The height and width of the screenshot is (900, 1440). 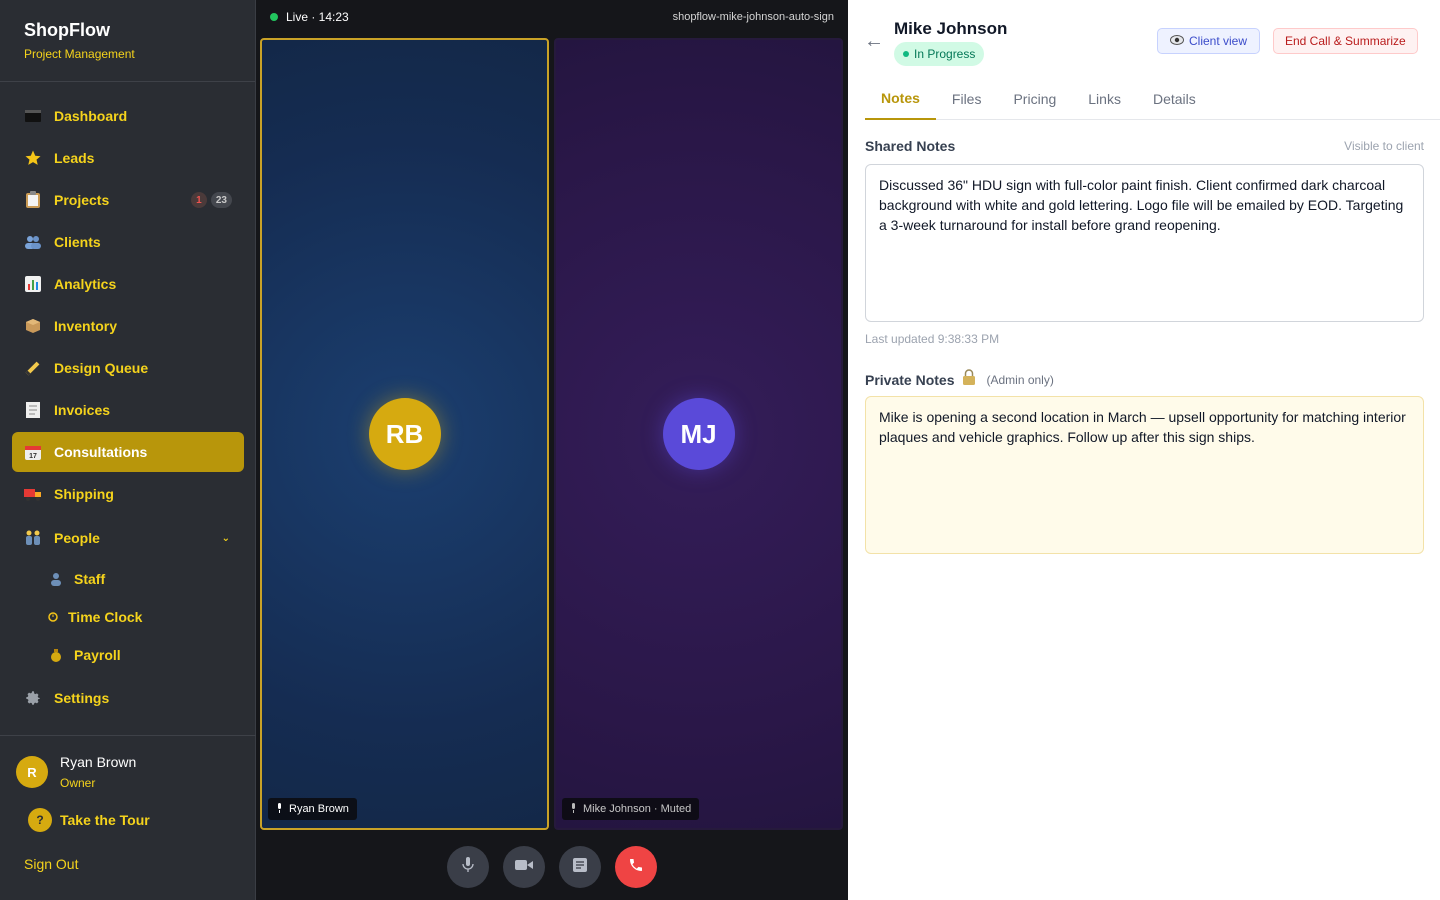 What do you see at coordinates (967, 99) in the screenshot?
I see `tab-files: Files` at bounding box center [967, 99].